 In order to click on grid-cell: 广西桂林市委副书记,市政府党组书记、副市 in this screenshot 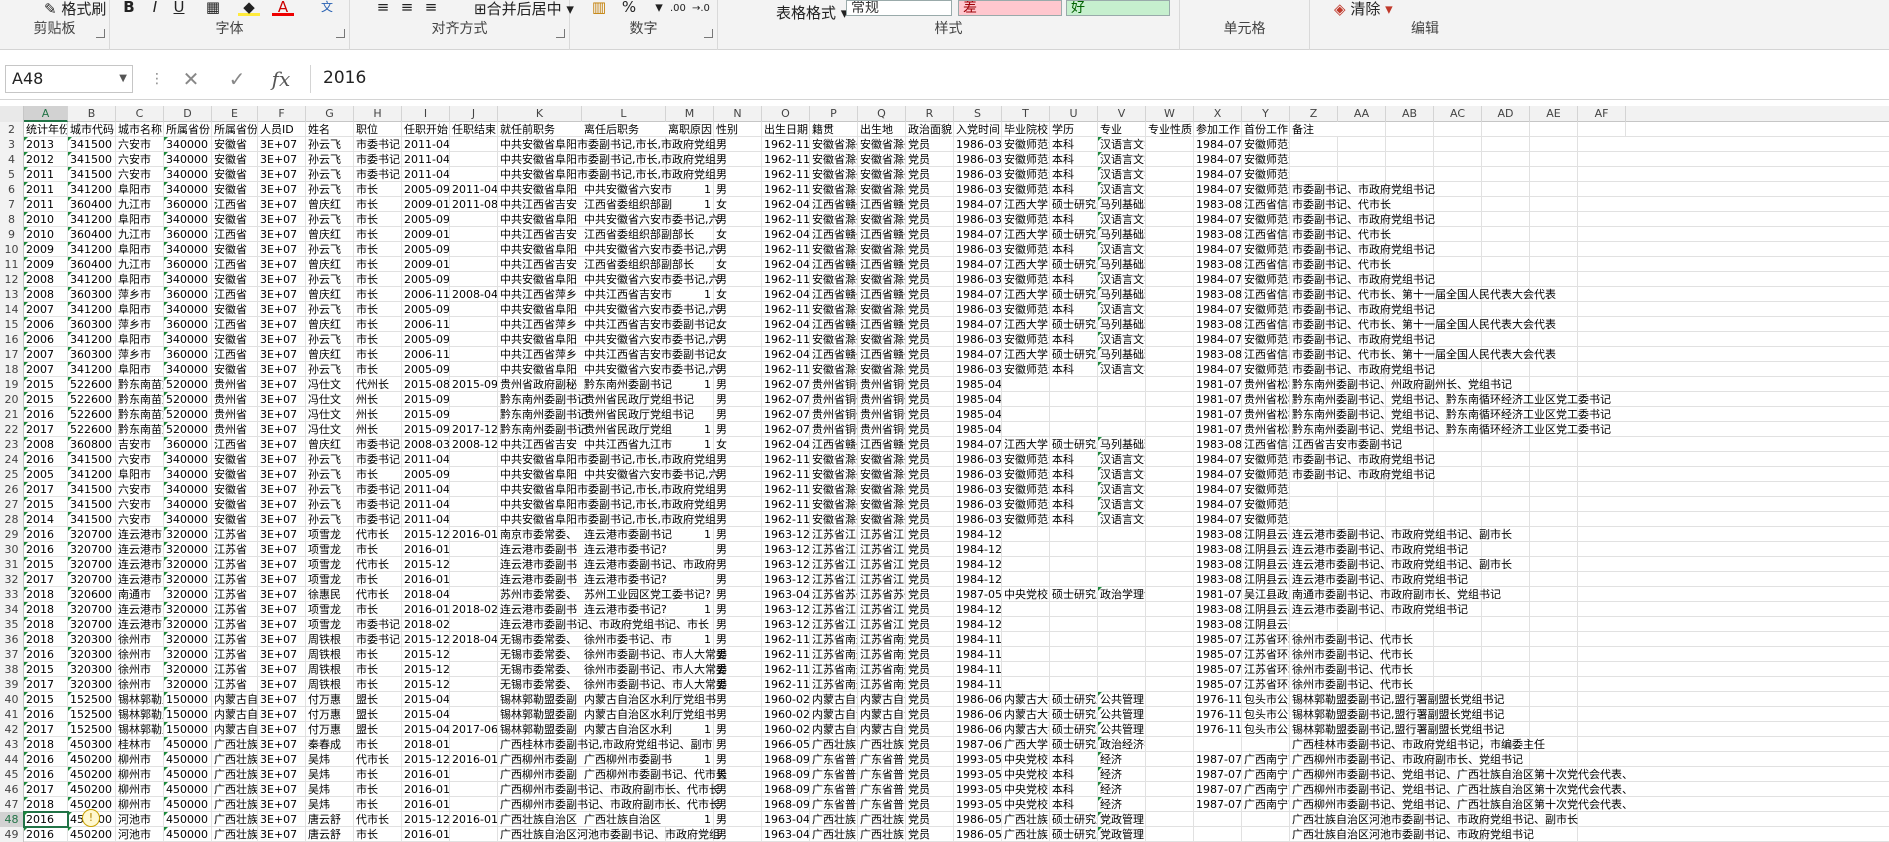, I will do `click(605, 744)`.